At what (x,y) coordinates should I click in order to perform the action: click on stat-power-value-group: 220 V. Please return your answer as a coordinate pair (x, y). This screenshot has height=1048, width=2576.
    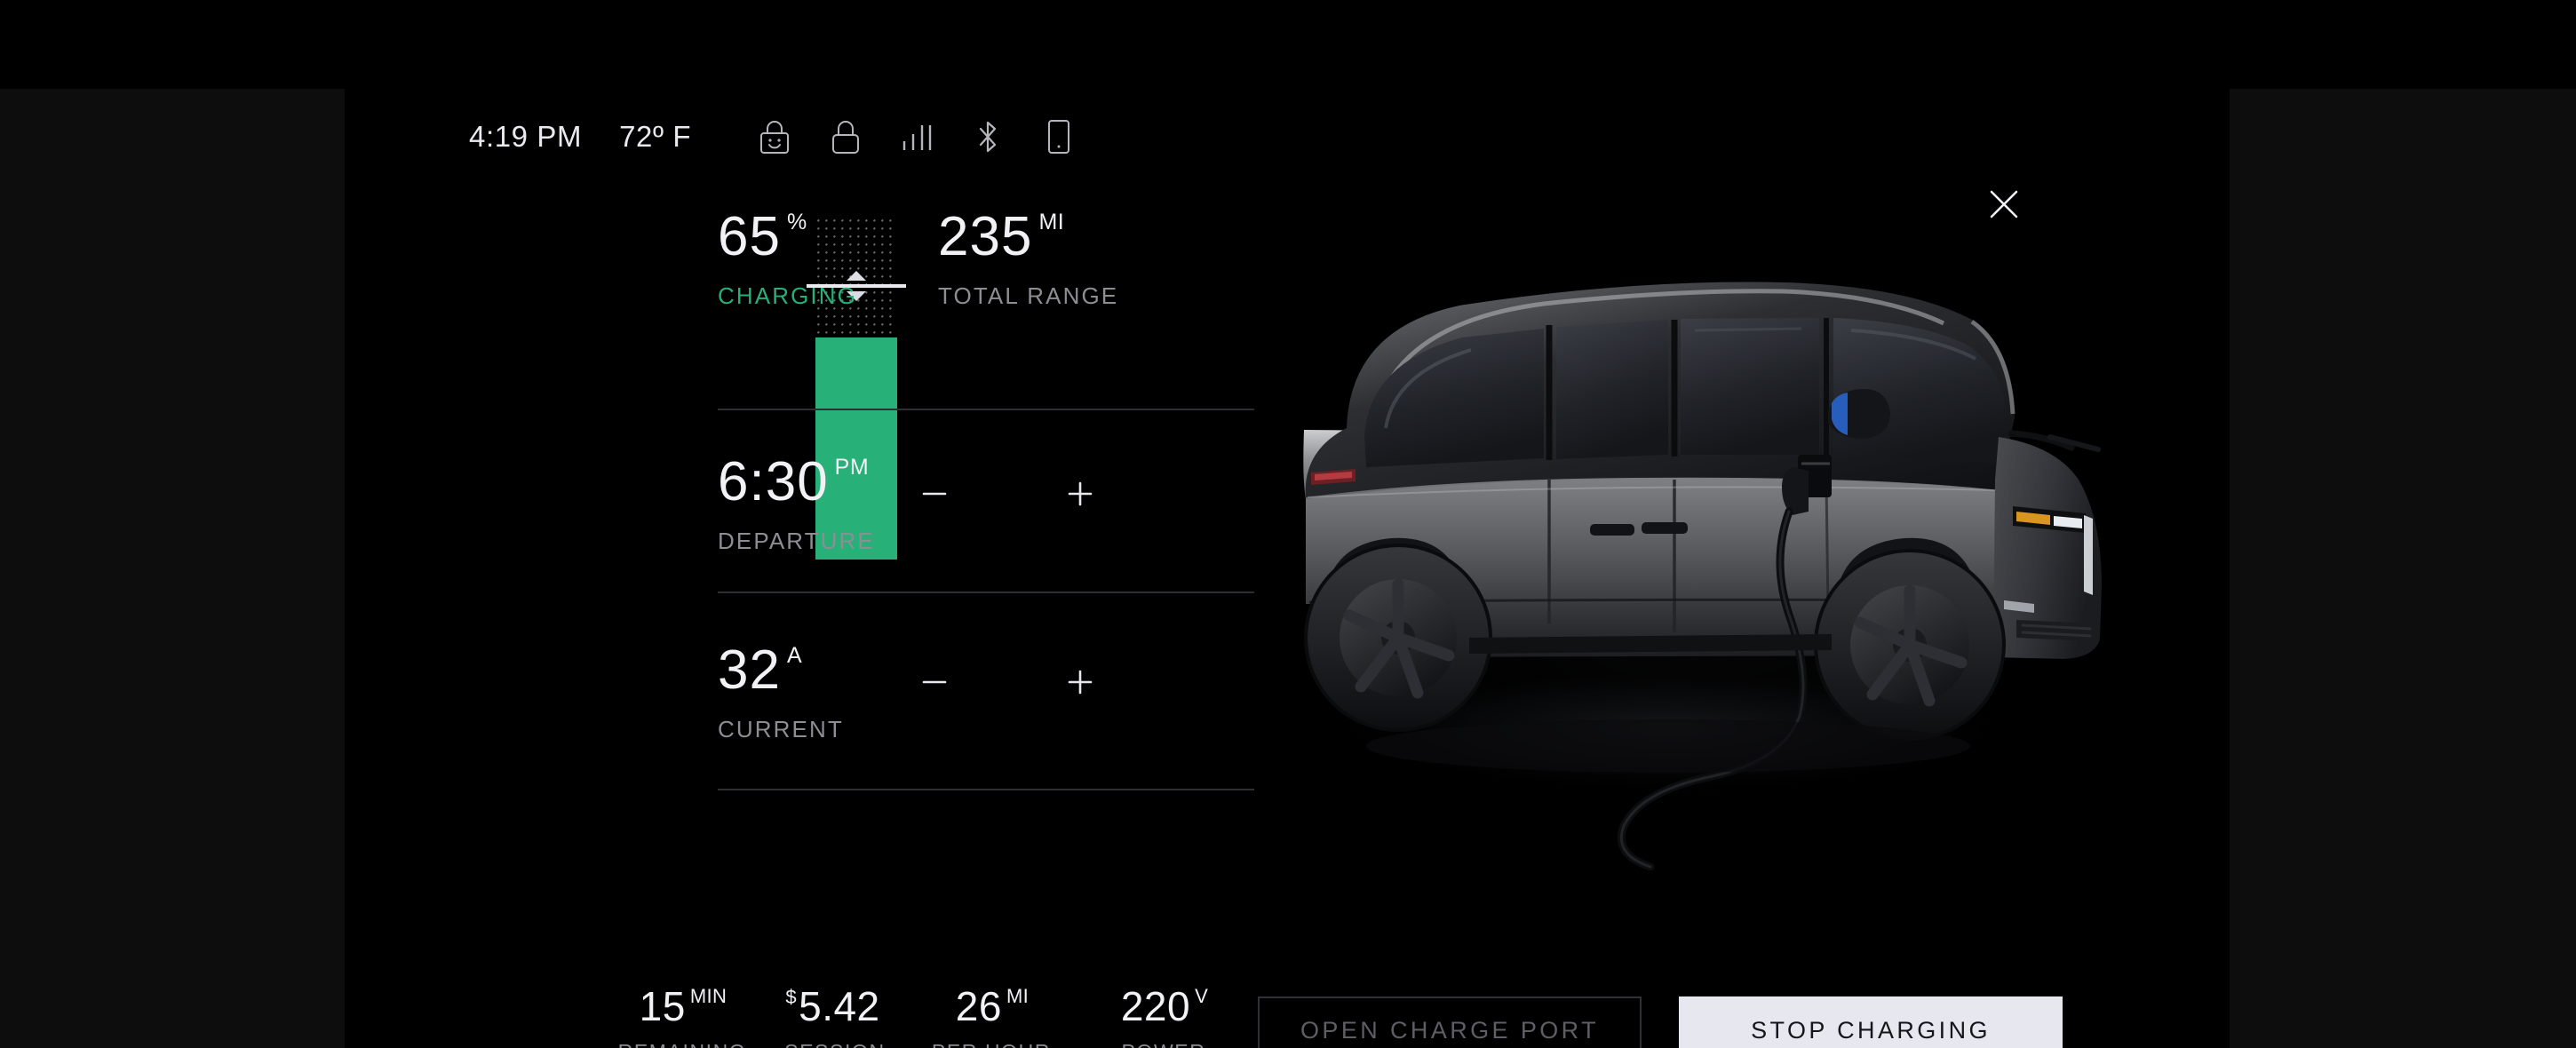
    Looking at the image, I should click on (1164, 1006).